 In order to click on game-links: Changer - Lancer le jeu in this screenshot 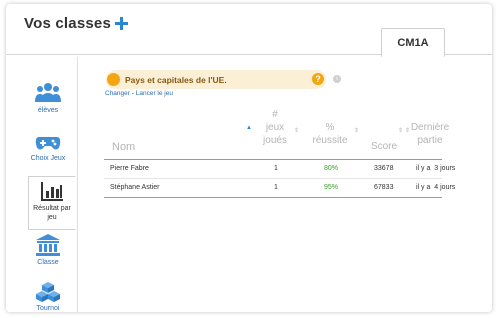, I will do `click(139, 93)`.